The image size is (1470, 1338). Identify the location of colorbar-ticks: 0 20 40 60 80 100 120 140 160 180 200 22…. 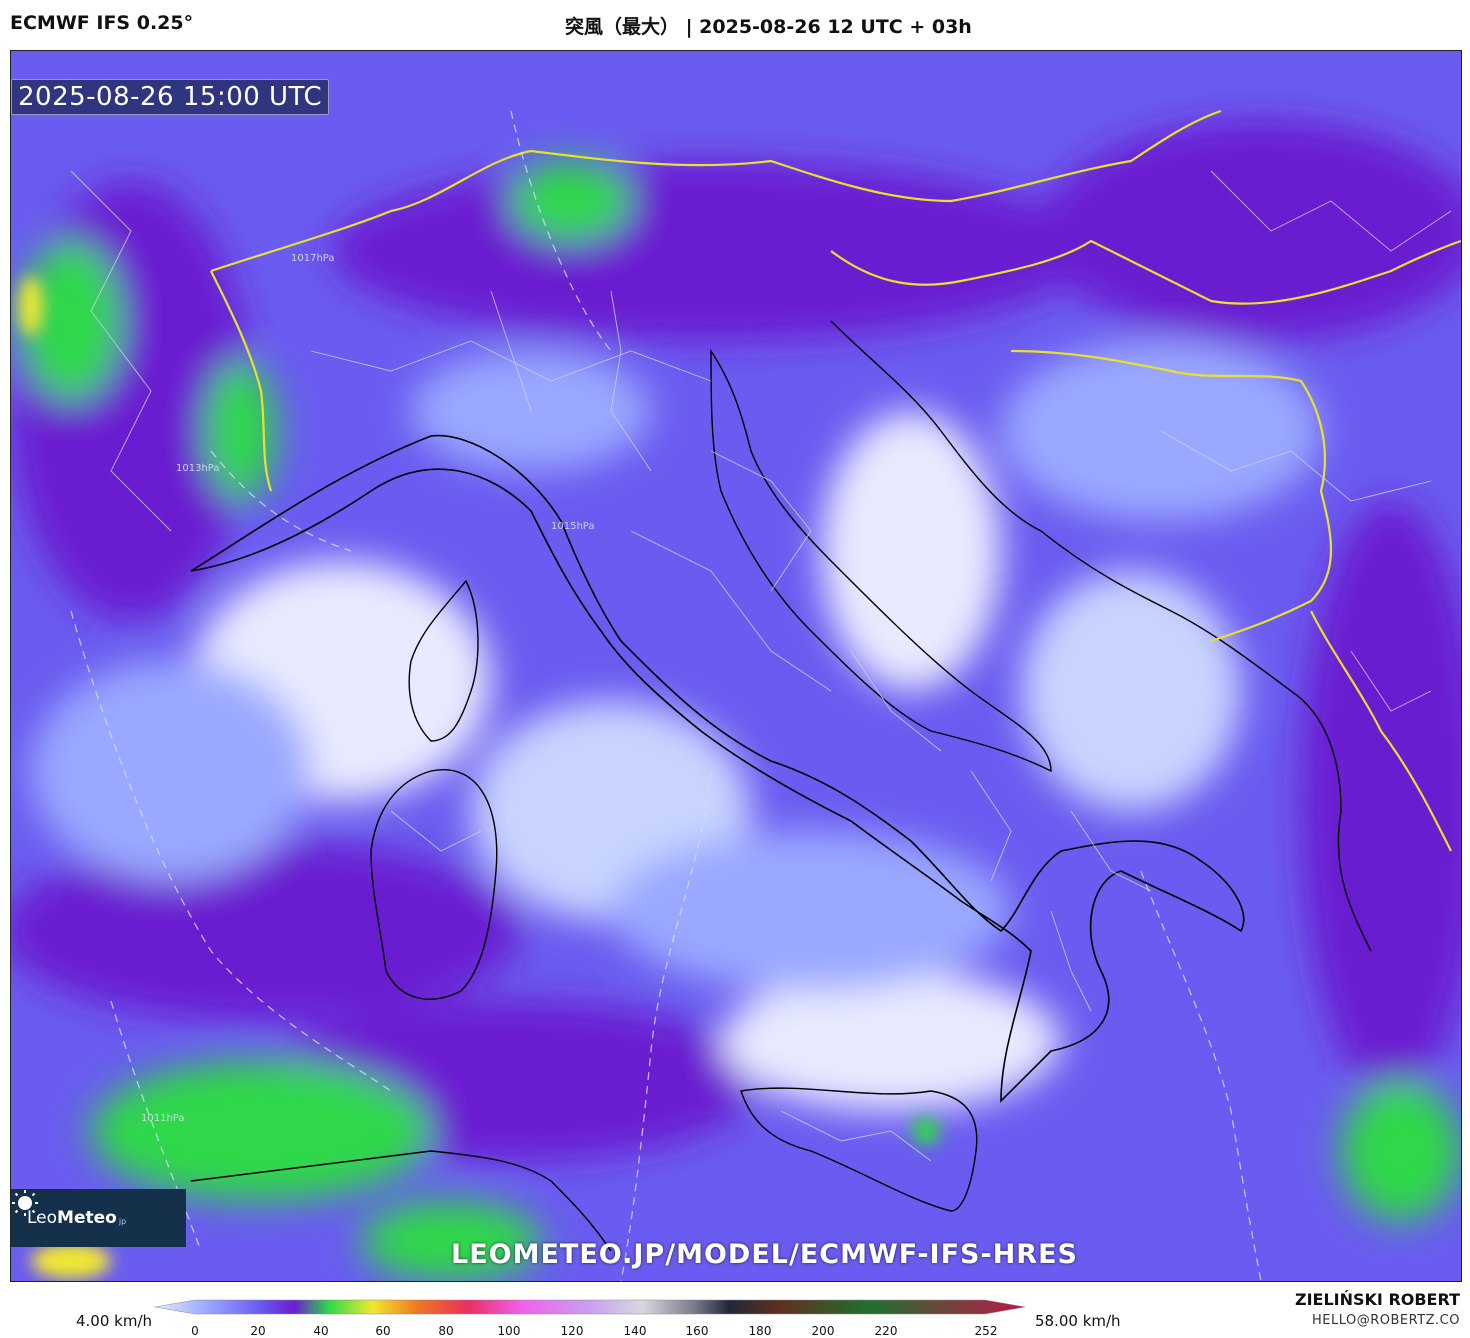
(590, 1331).